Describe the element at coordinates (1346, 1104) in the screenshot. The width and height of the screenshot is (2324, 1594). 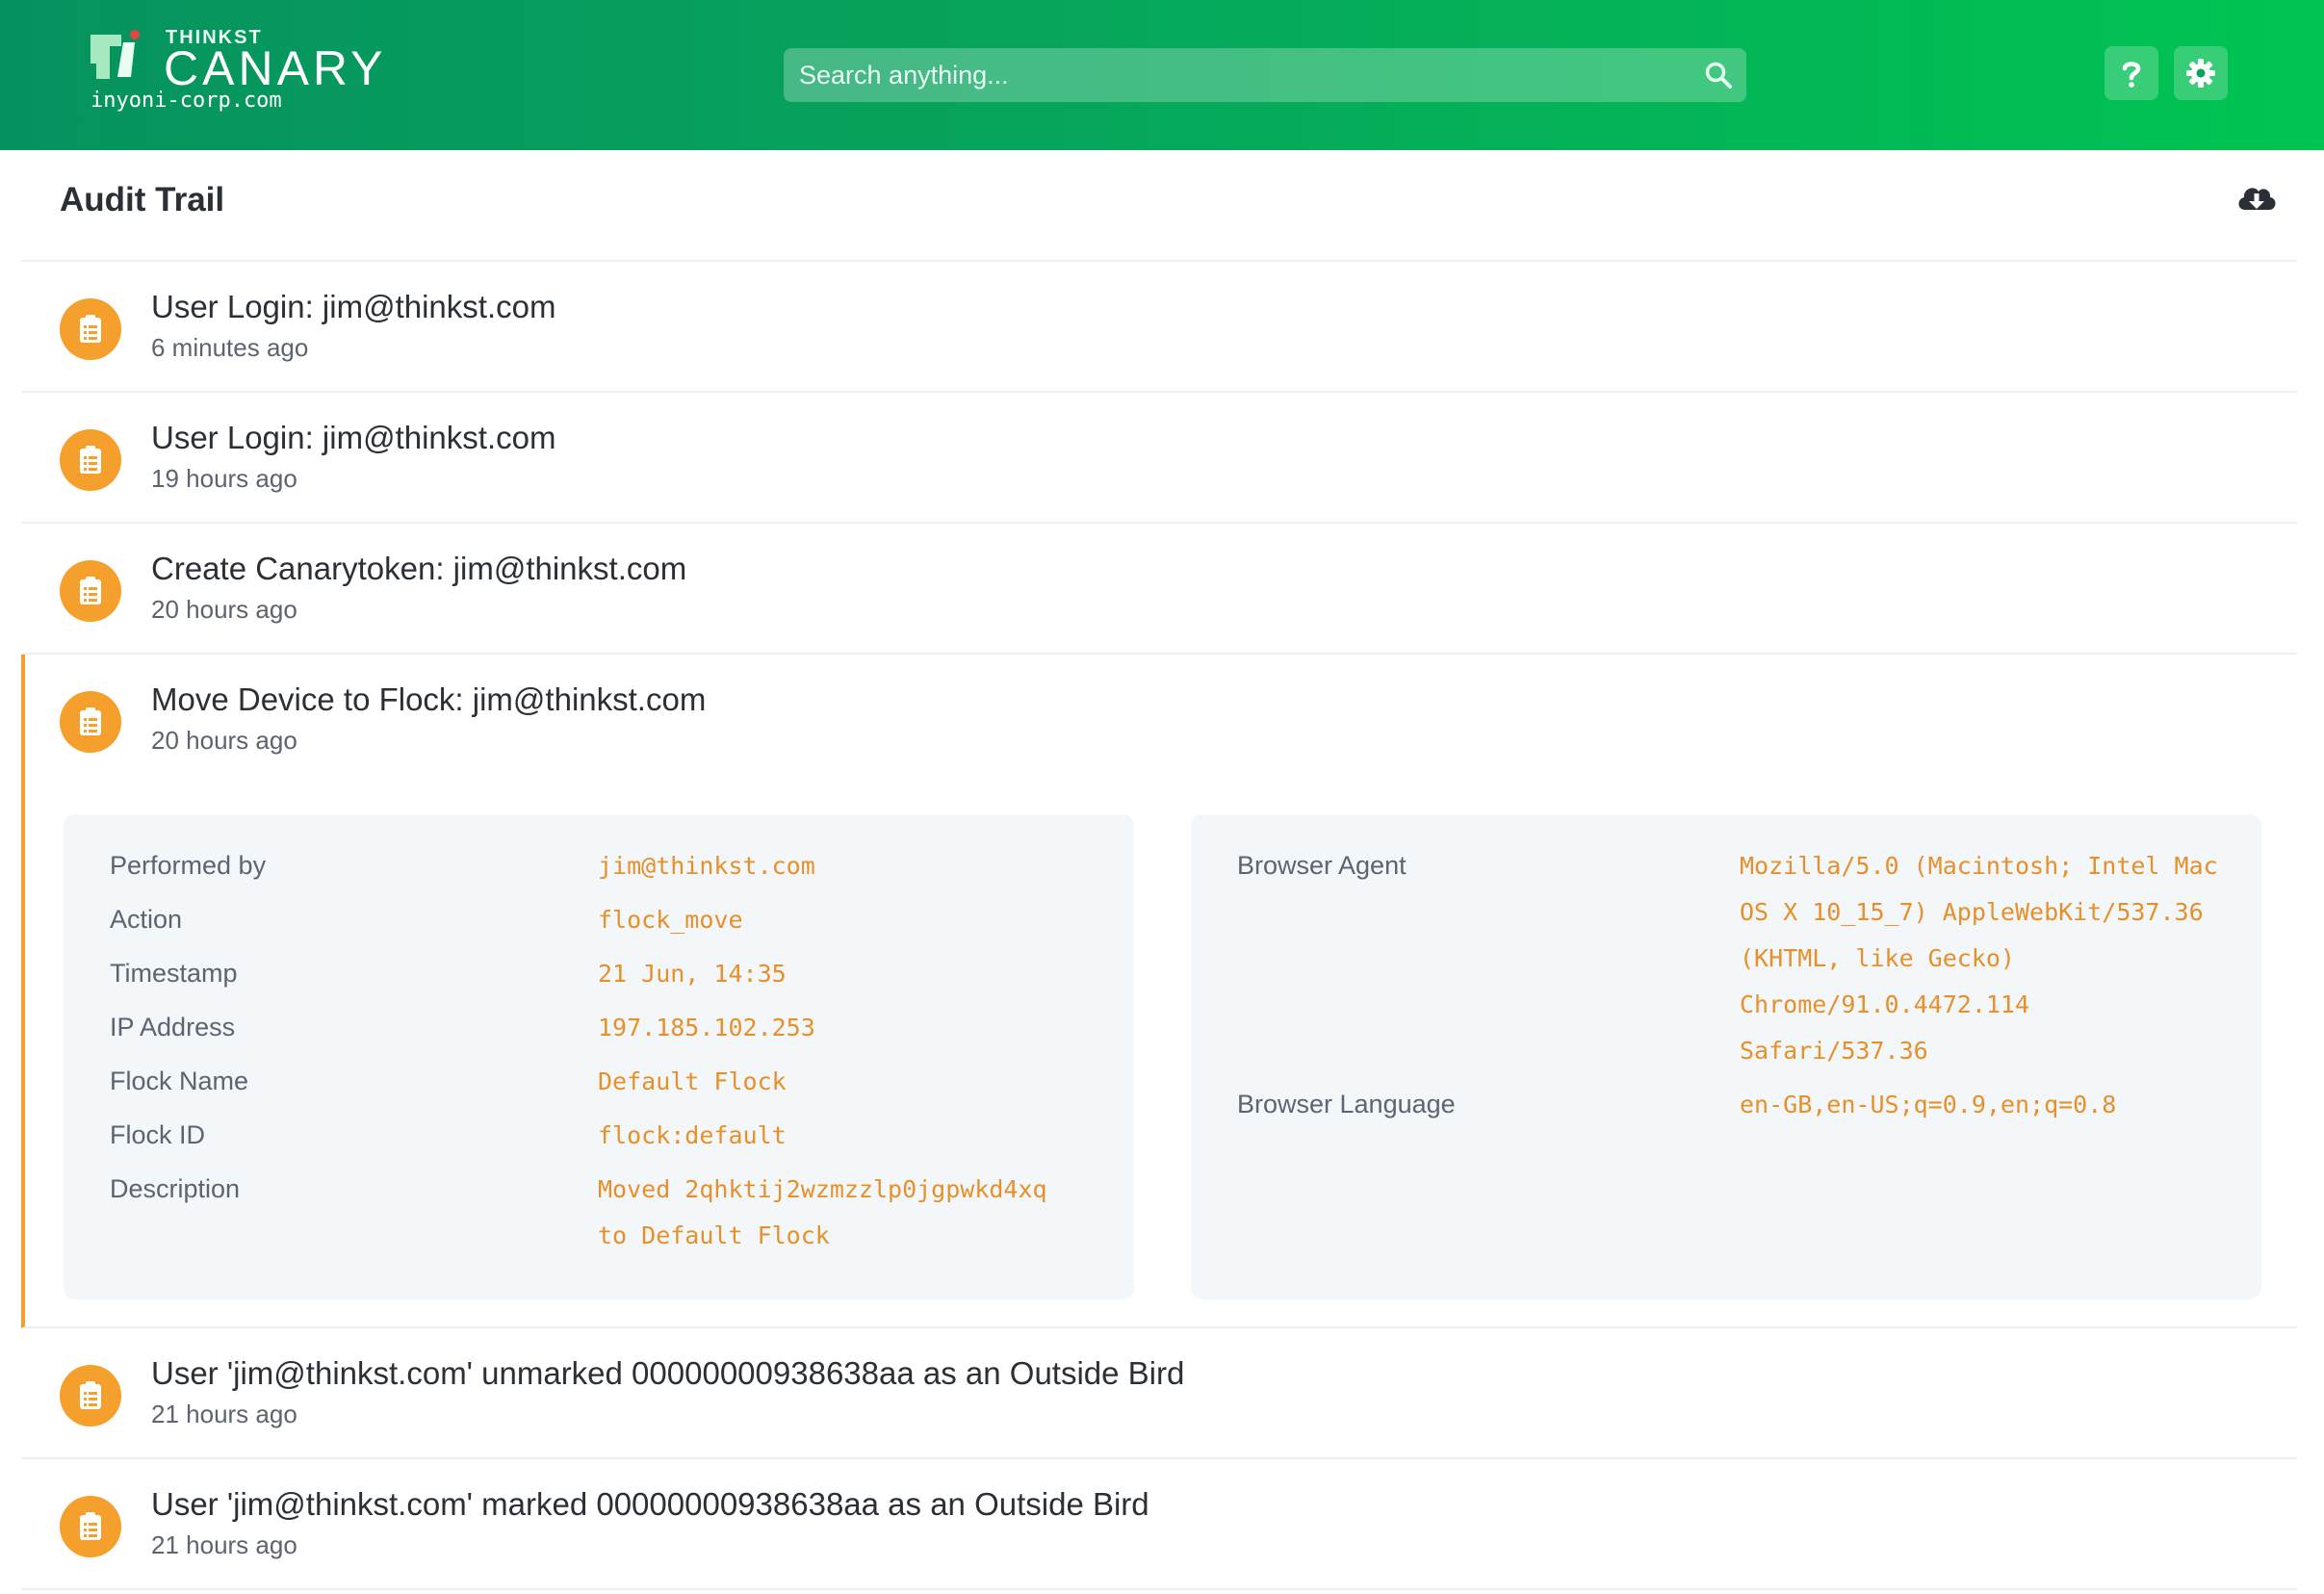
I see `detail-label: Browser Language` at that location.